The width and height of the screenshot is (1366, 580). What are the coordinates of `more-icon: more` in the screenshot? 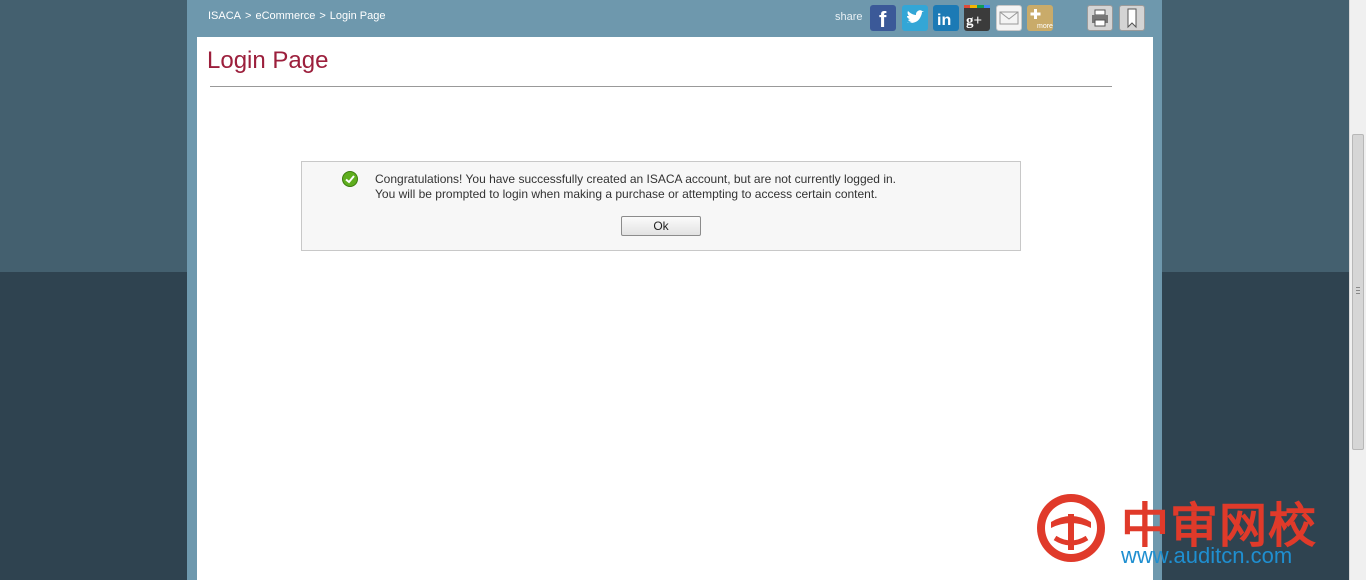 It's located at (1040, 18).